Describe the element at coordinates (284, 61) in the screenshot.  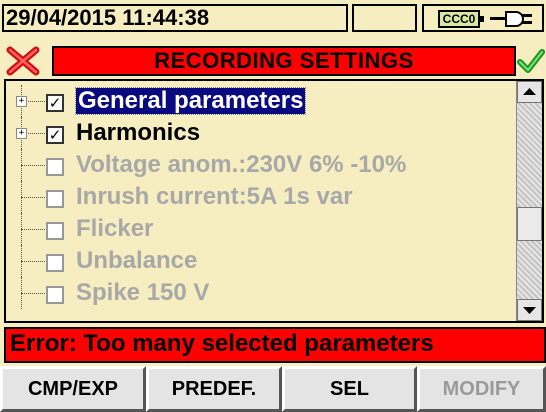
I see `page-title: RECORDING SETTINGS` at that location.